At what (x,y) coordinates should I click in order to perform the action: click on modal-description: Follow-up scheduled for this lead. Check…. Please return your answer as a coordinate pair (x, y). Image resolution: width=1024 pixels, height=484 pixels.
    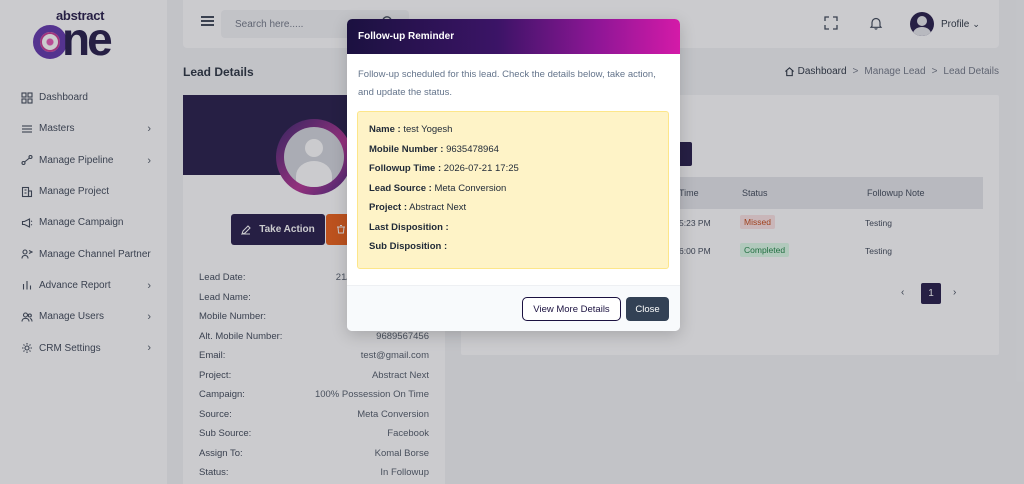
    Looking at the image, I should click on (507, 83).